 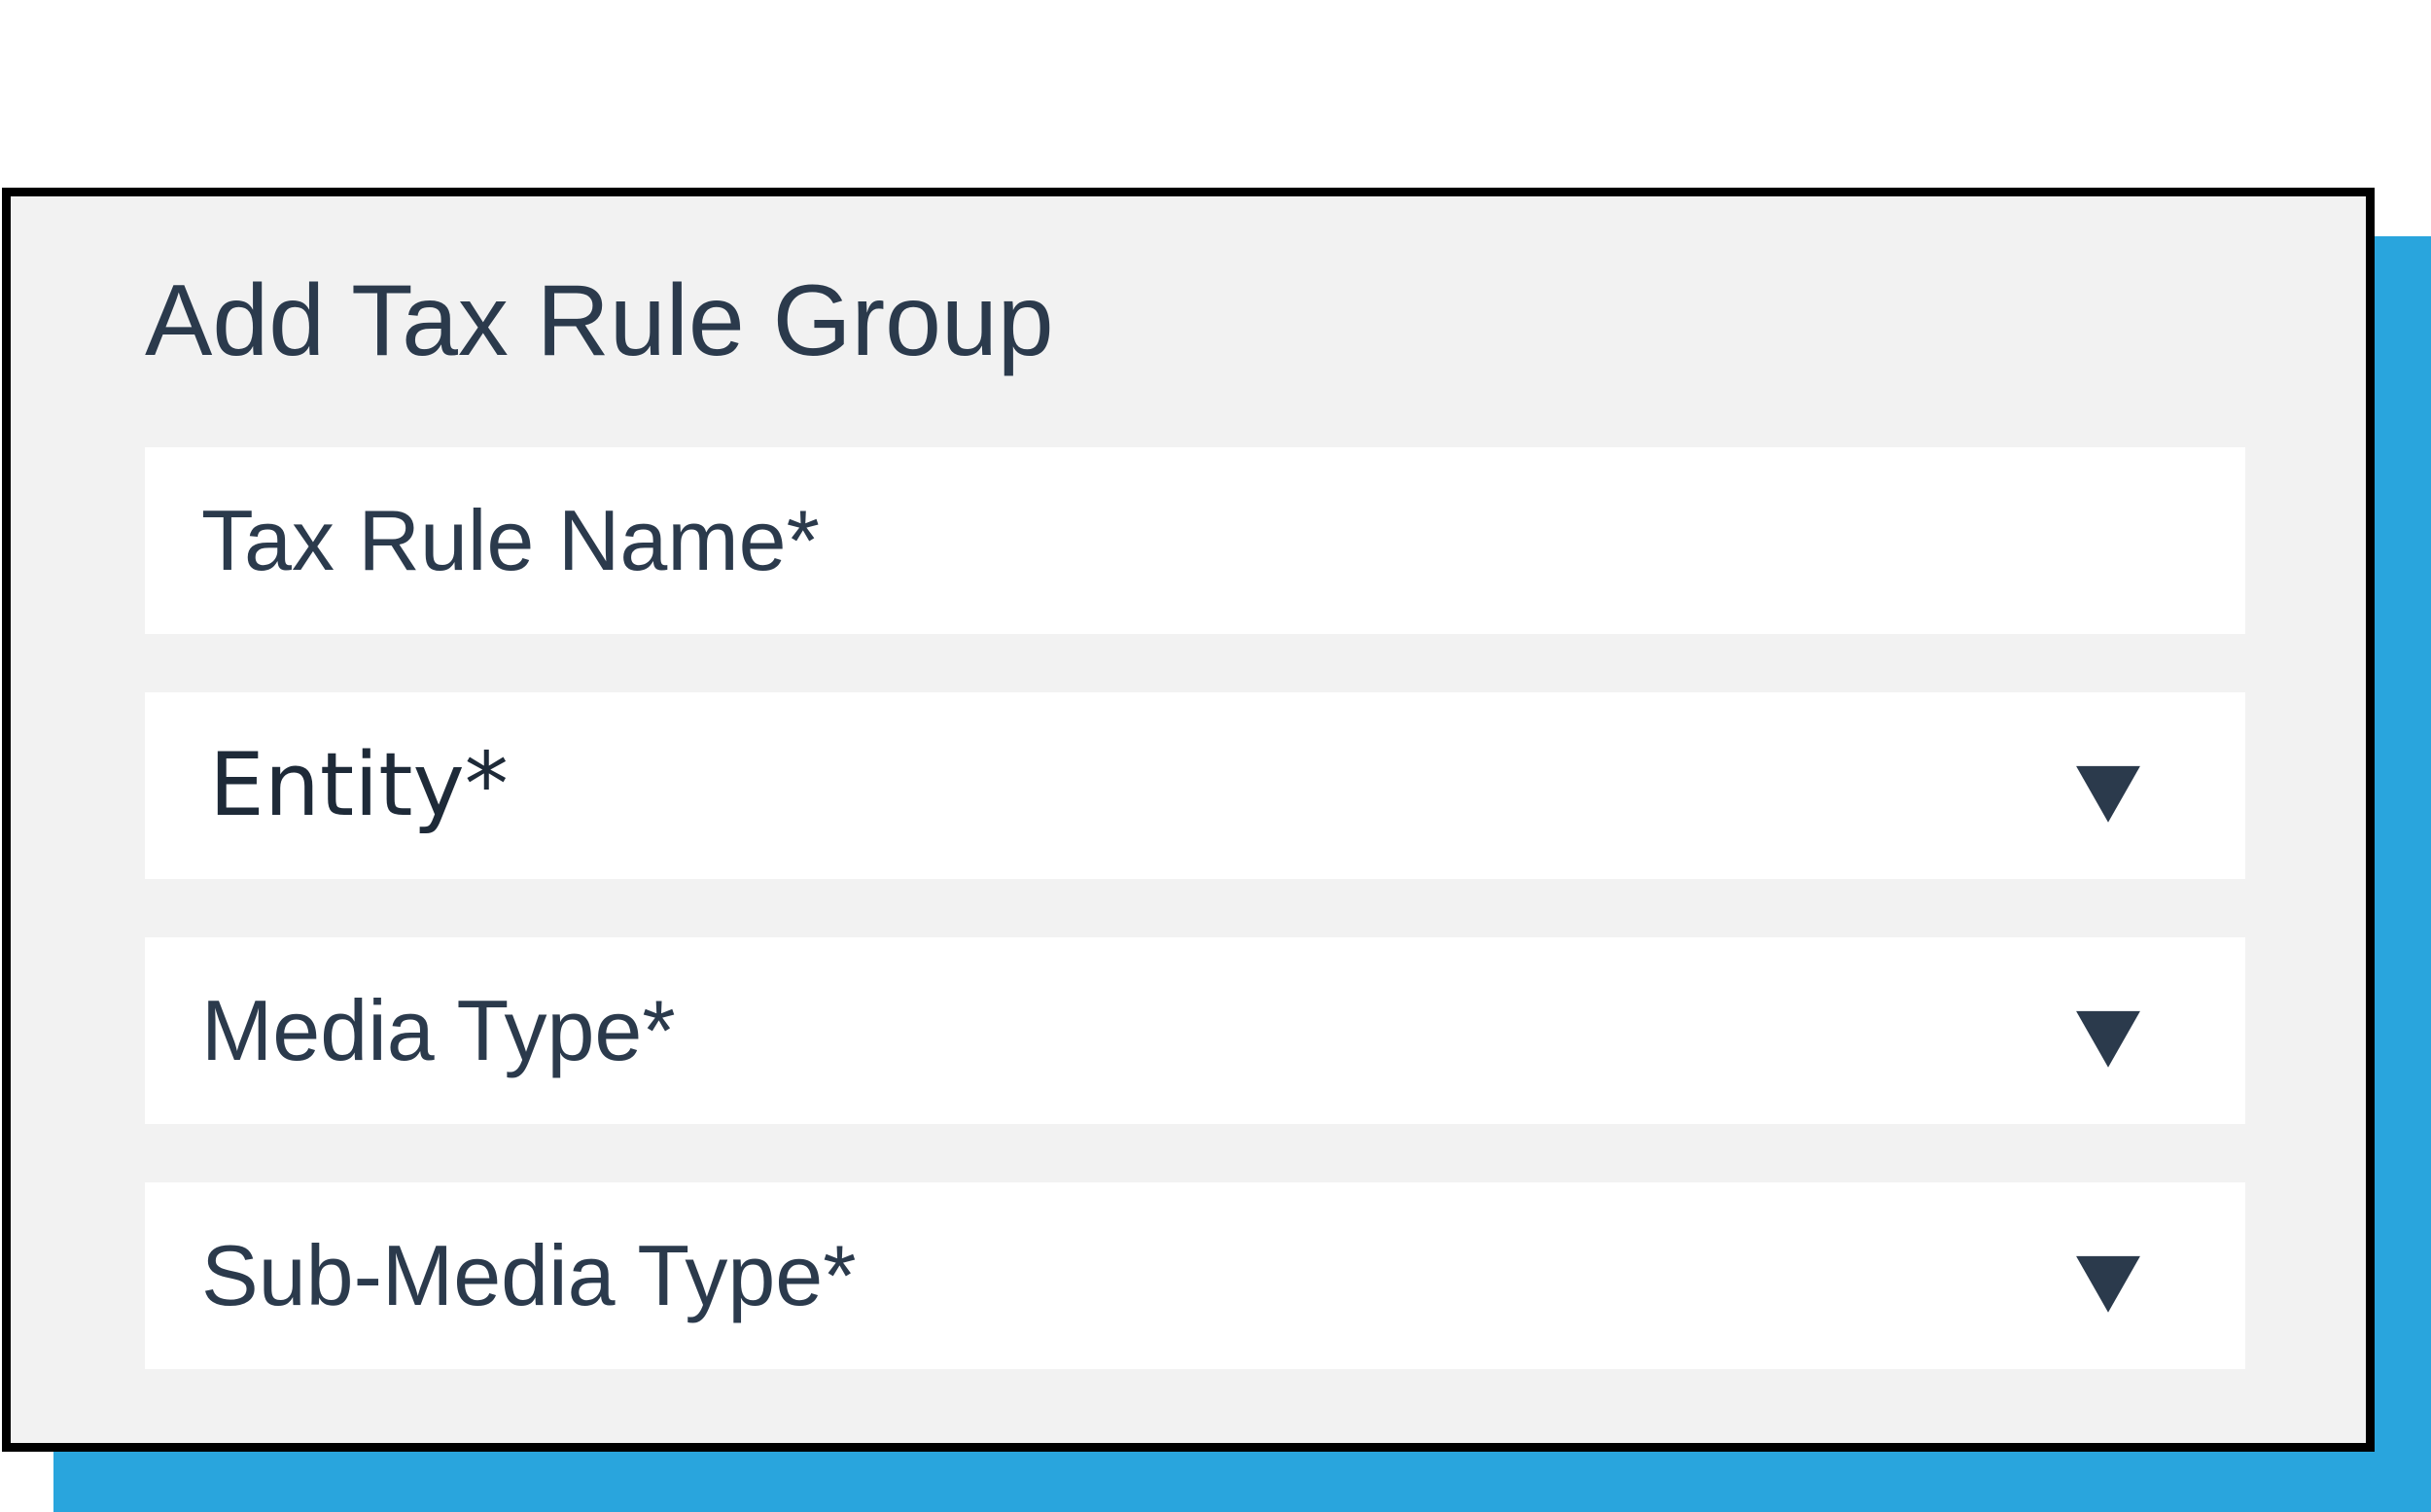 I want to click on sub-media-type-select: Sub-Media Type*, so click(x=1195, y=1275).